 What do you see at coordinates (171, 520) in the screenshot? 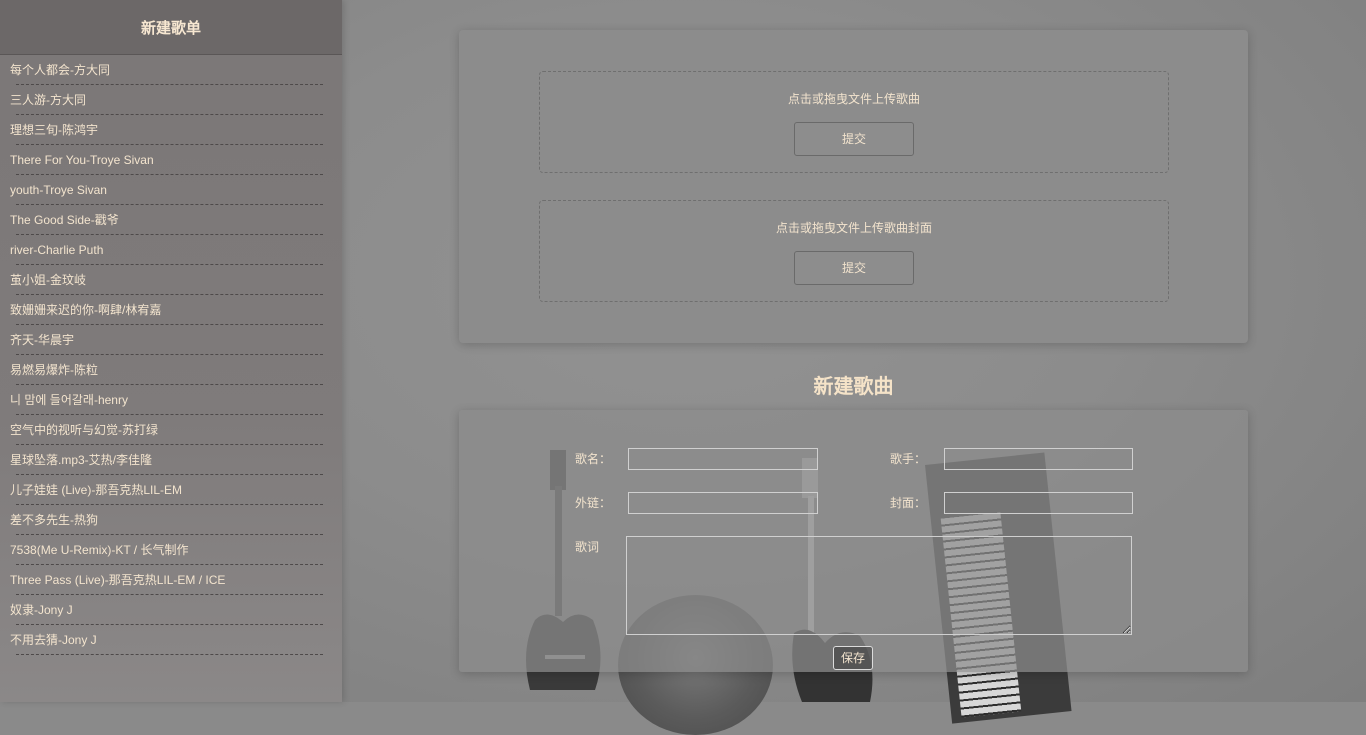
I see `song-item: 差不多先生-热狗` at bounding box center [171, 520].